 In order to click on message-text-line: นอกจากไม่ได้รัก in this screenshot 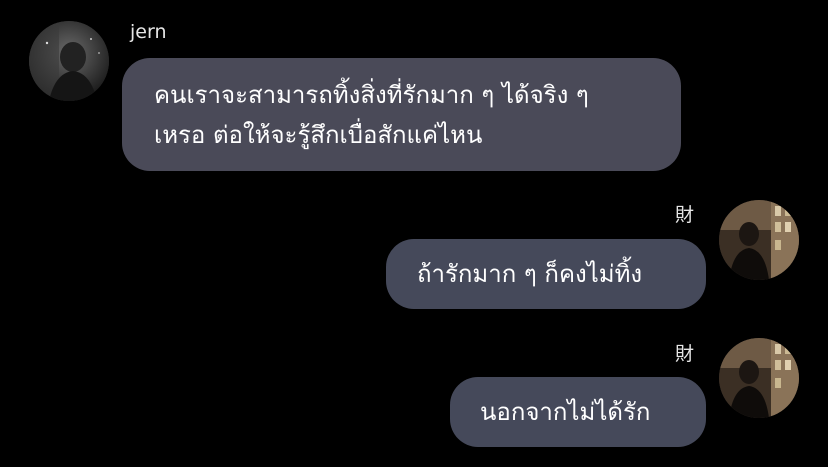, I will do `click(565, 412)`.